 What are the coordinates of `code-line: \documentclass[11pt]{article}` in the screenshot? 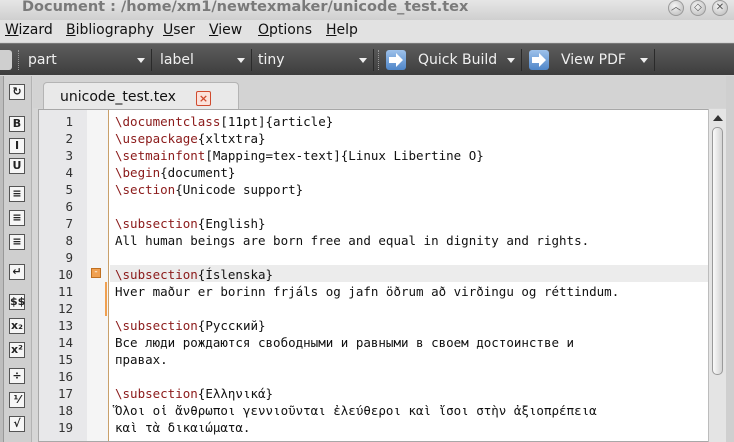 It's located at (224, 121).